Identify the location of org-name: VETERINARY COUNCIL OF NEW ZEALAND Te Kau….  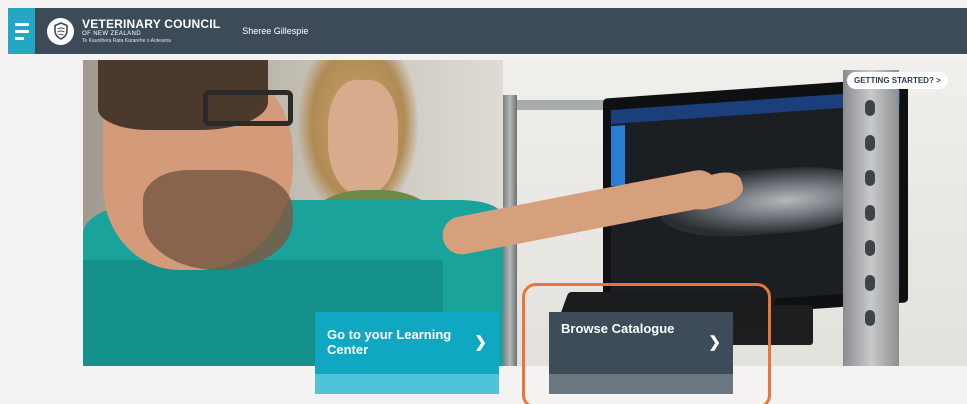
(151, 31).